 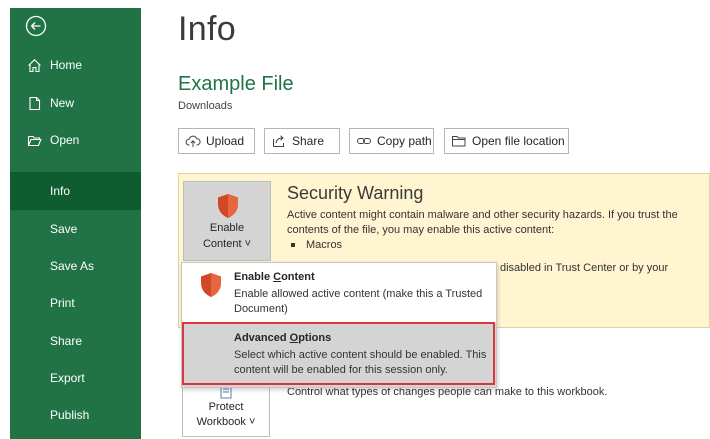 I want to click on enable-content-button: Enable Content ˅, so click(x=227, y=221).